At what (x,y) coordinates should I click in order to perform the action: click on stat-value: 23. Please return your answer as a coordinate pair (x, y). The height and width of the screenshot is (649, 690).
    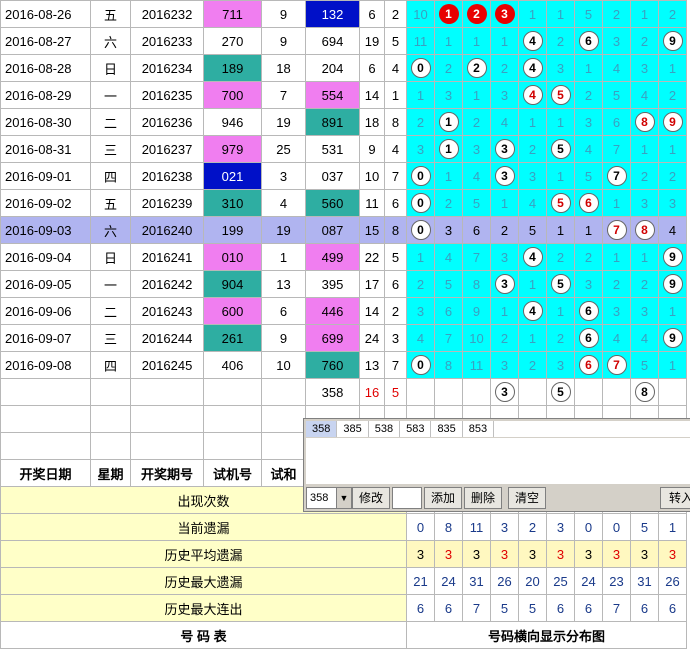
    Looking at the image, I should click on (616, 581).